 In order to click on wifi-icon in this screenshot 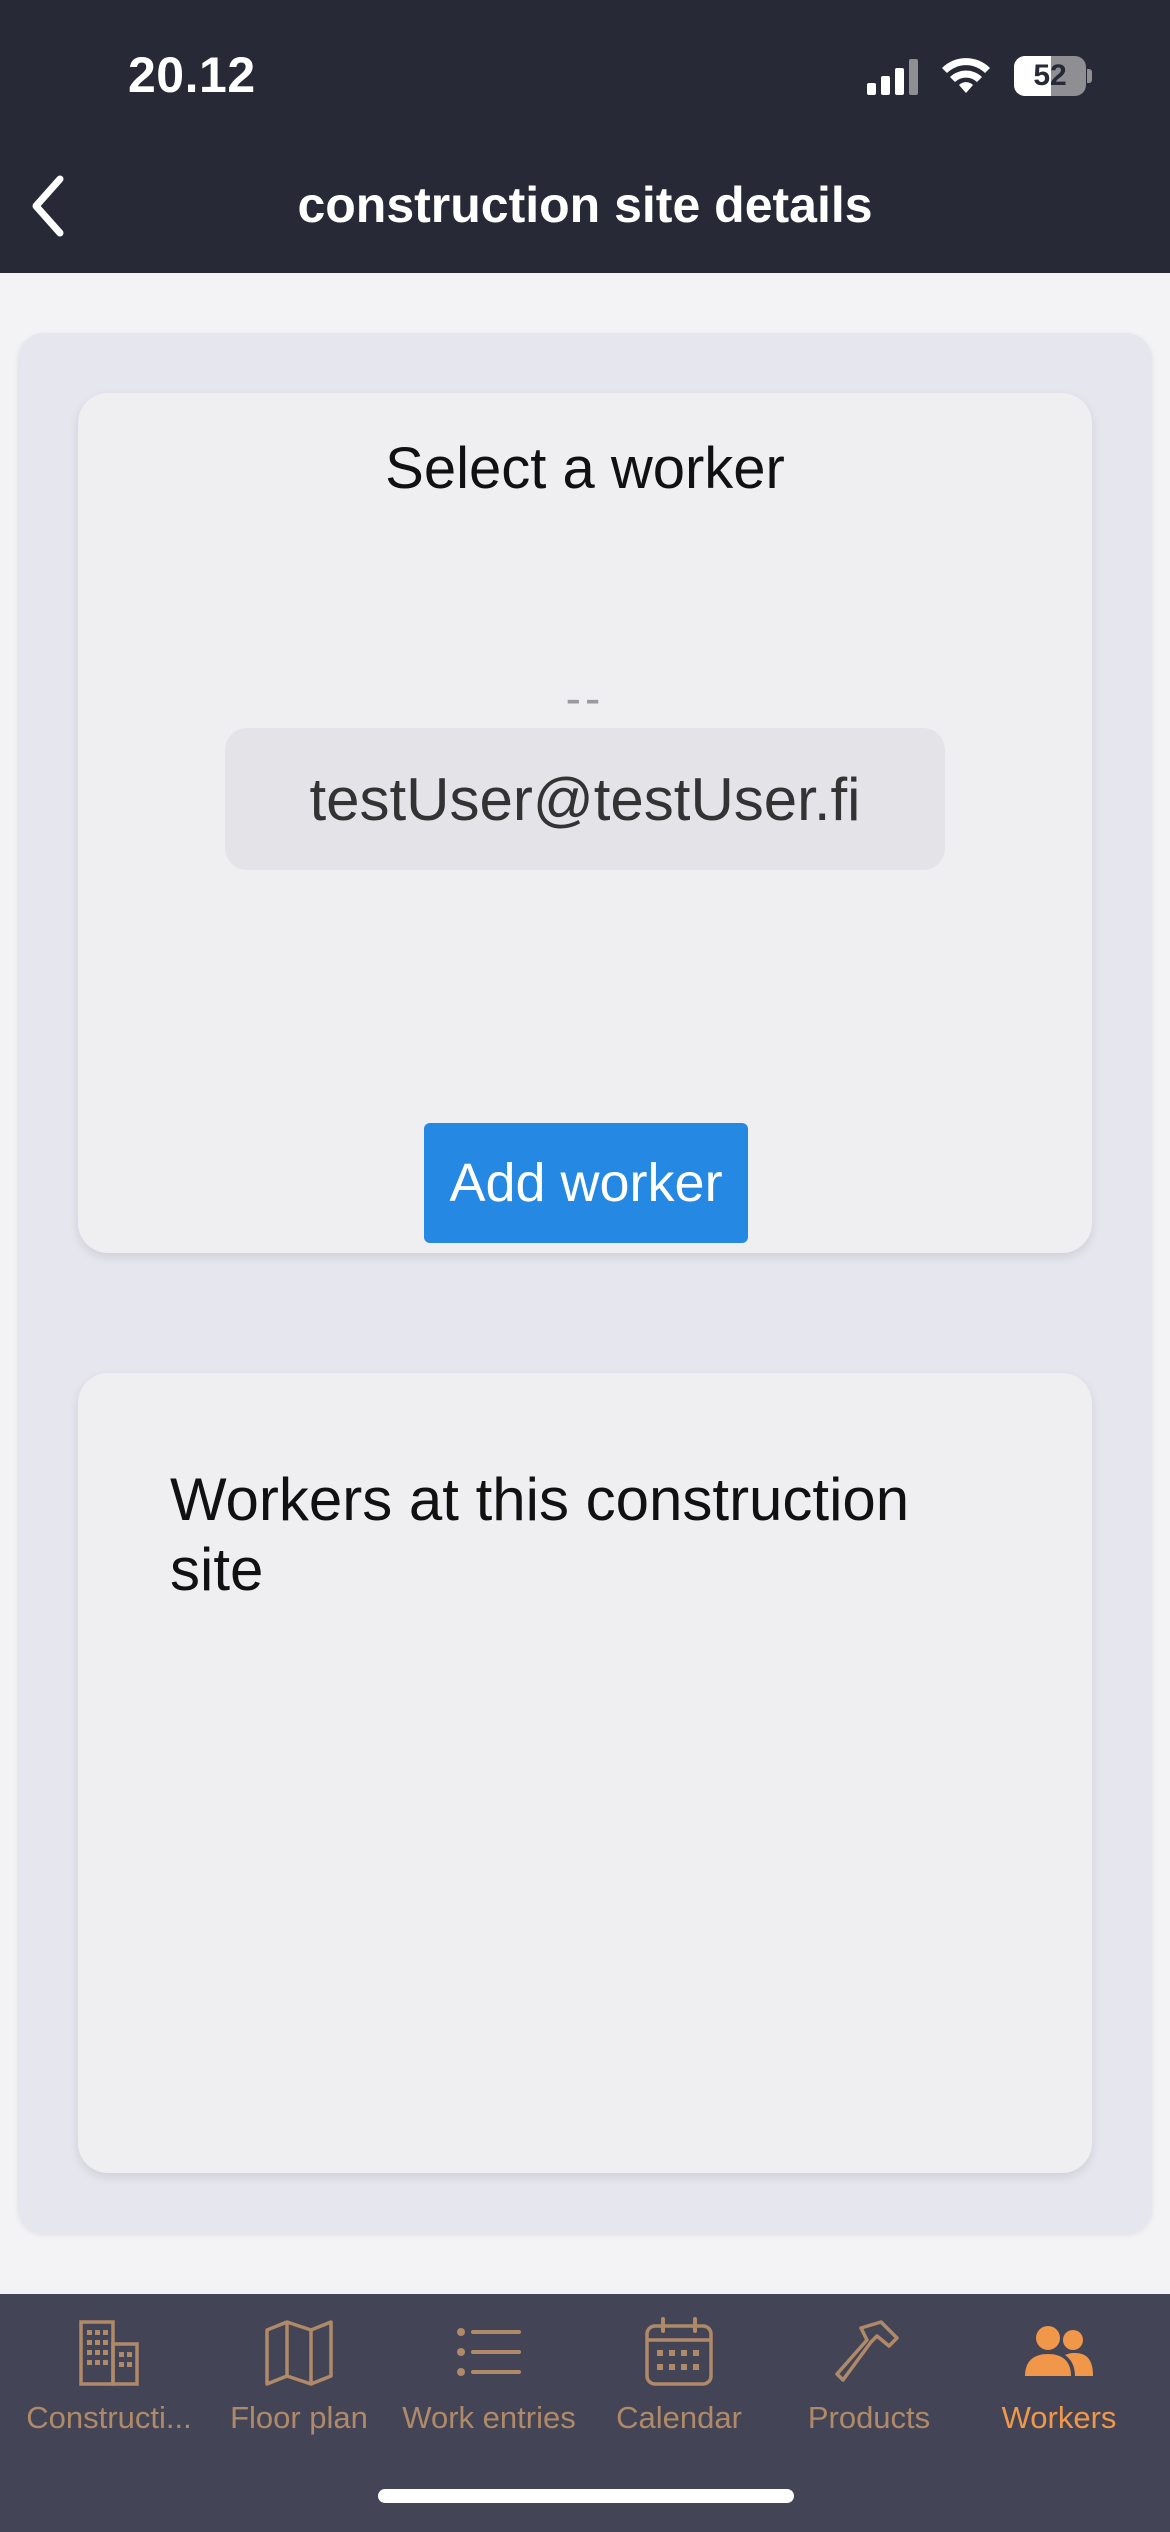, I will do `click(966, 75)`.